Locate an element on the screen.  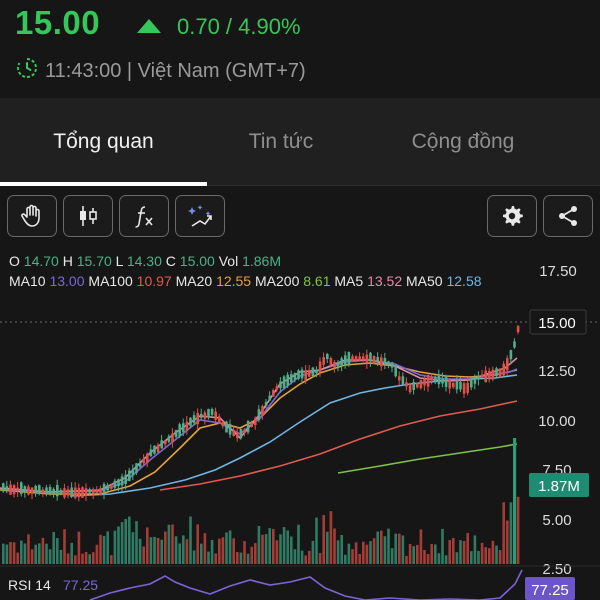
chart-type-button is located at coordinates (88, 216).